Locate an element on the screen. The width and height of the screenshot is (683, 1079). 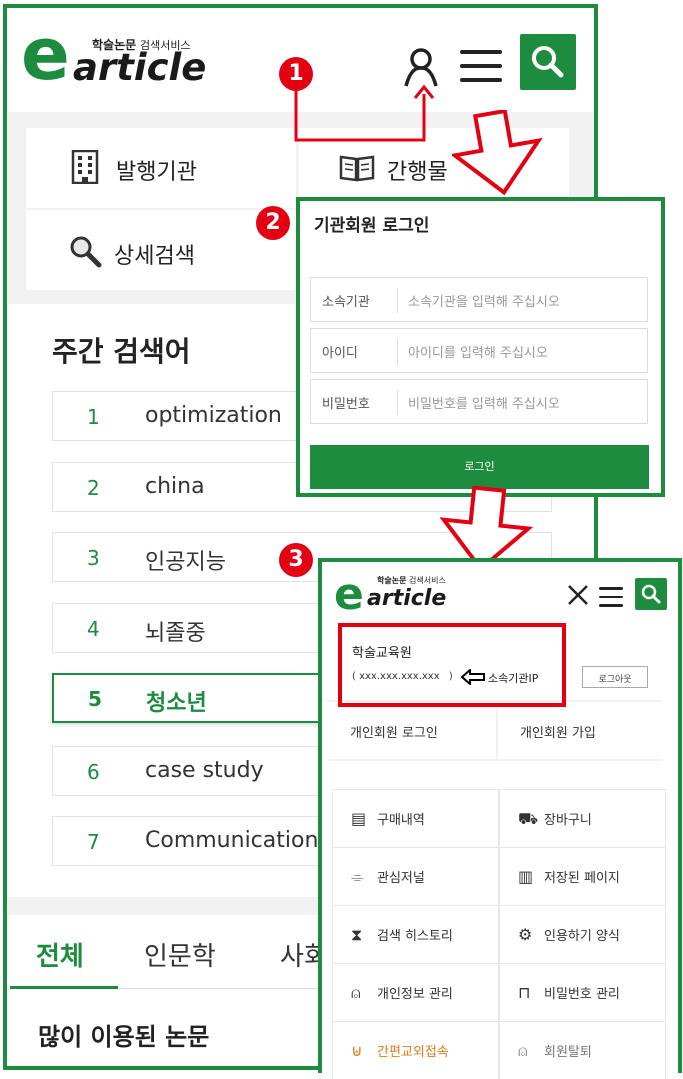
keyword-text: Communication is located at coordinates (232, 840).